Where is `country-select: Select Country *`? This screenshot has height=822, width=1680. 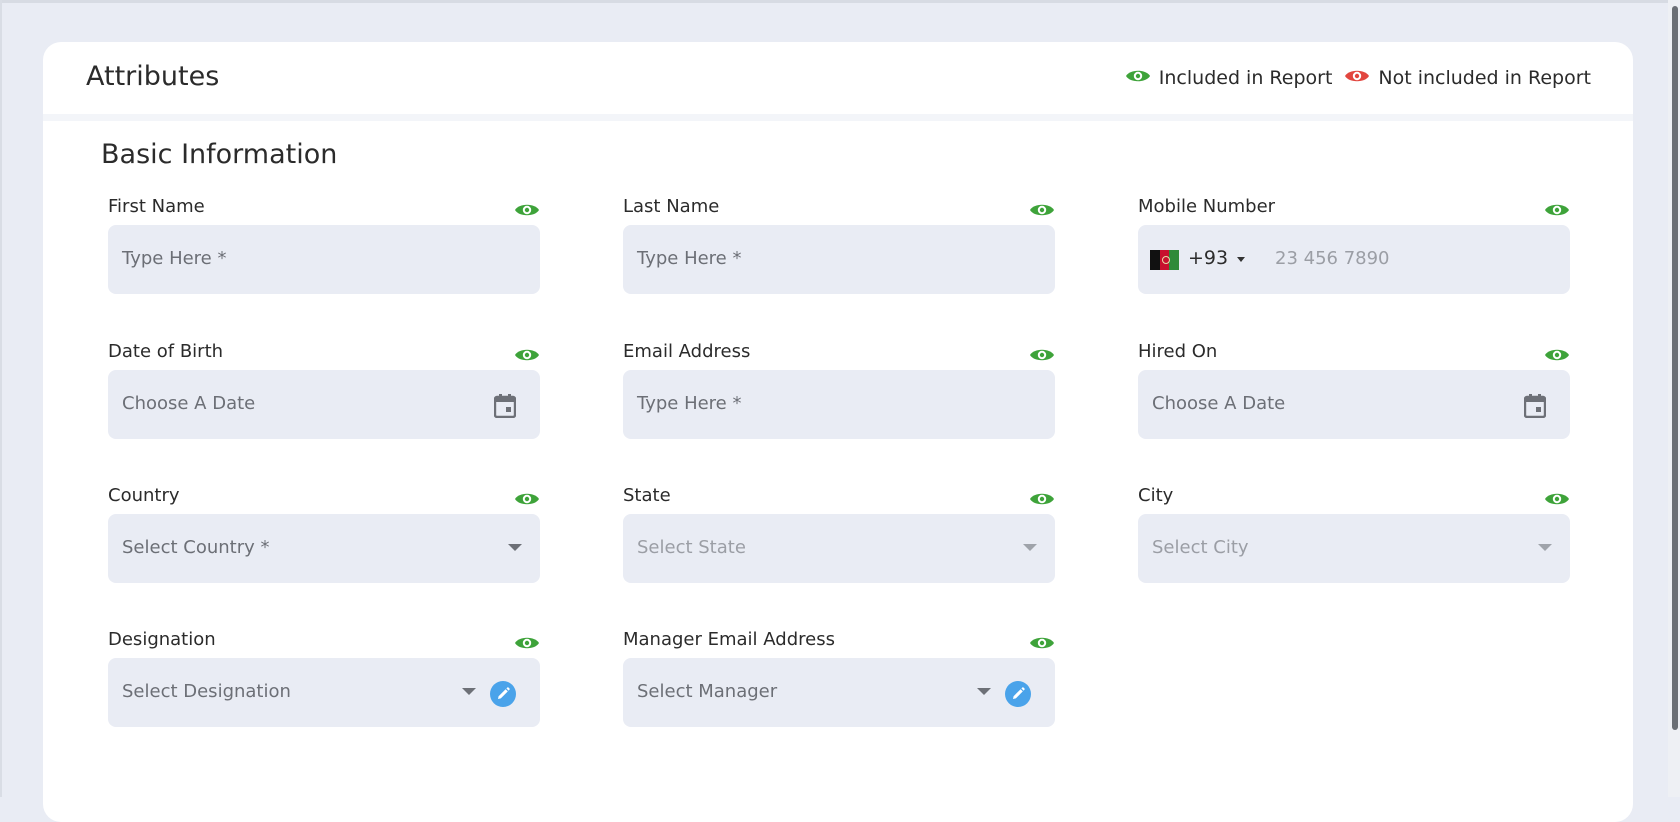
country-select: Select Country * is located at coordinates (324, 548).